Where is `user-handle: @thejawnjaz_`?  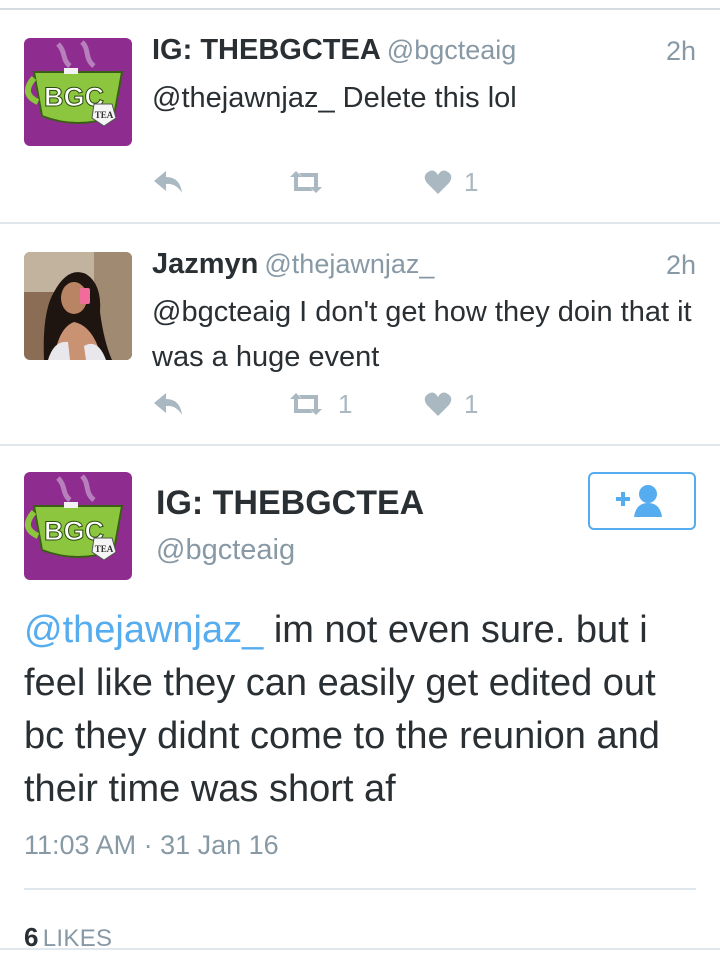
user-handle: @thejawnjaz_ is located at coordinates (349, 264).